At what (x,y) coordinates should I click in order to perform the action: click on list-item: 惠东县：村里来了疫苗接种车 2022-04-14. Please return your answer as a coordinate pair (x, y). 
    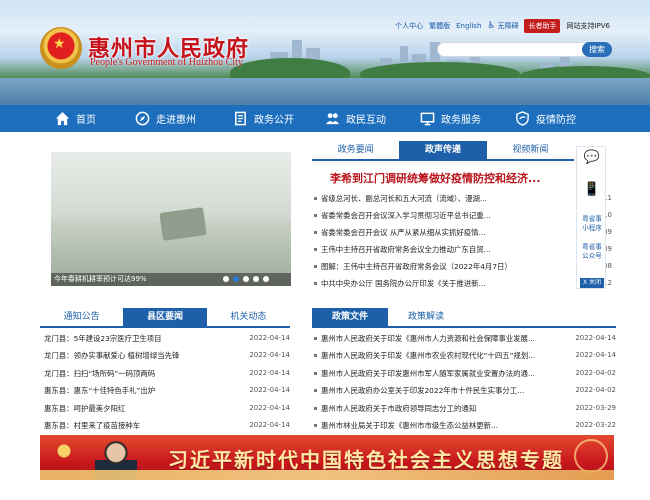
    Looking at the image, I should click on (165, 425).